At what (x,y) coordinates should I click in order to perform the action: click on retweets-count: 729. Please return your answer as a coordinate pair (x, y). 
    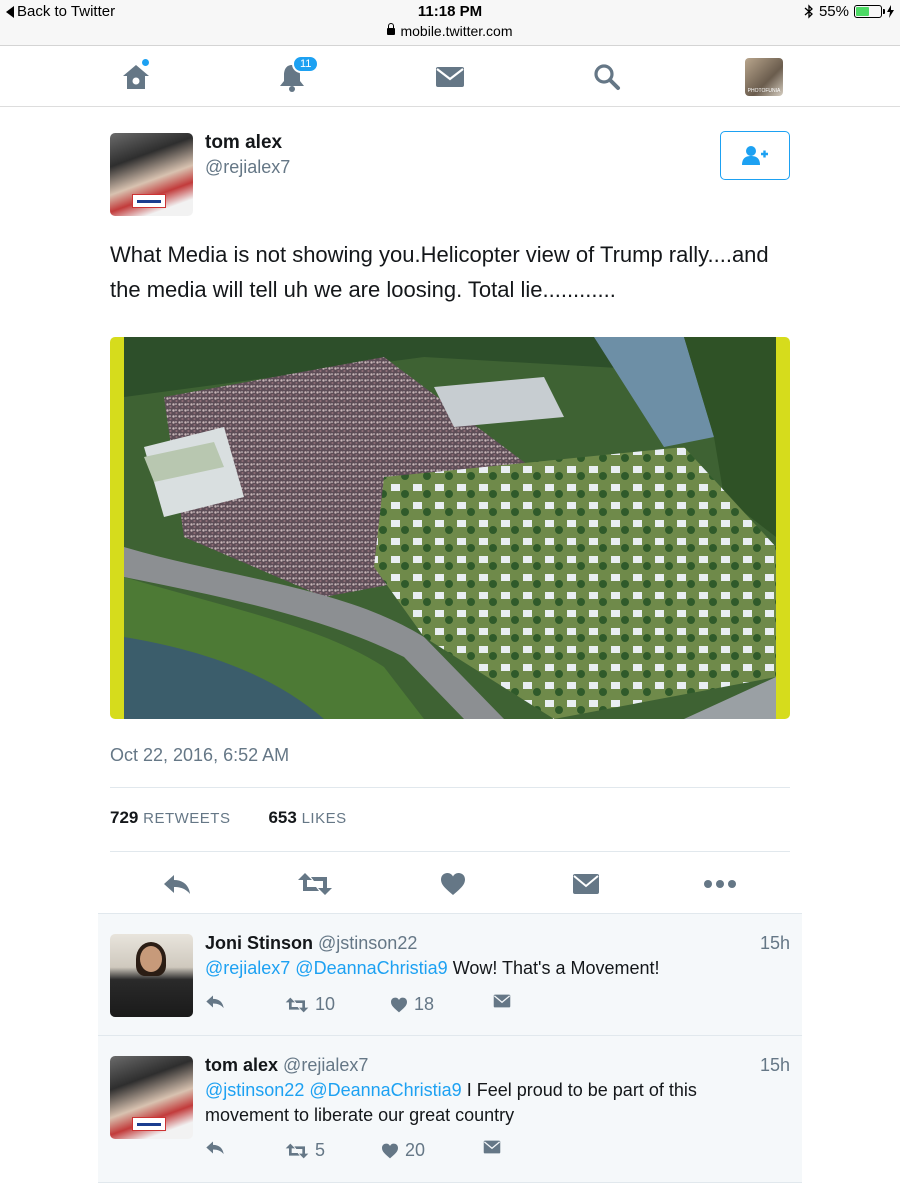
    Looking at the image, I should click on (124, 817).